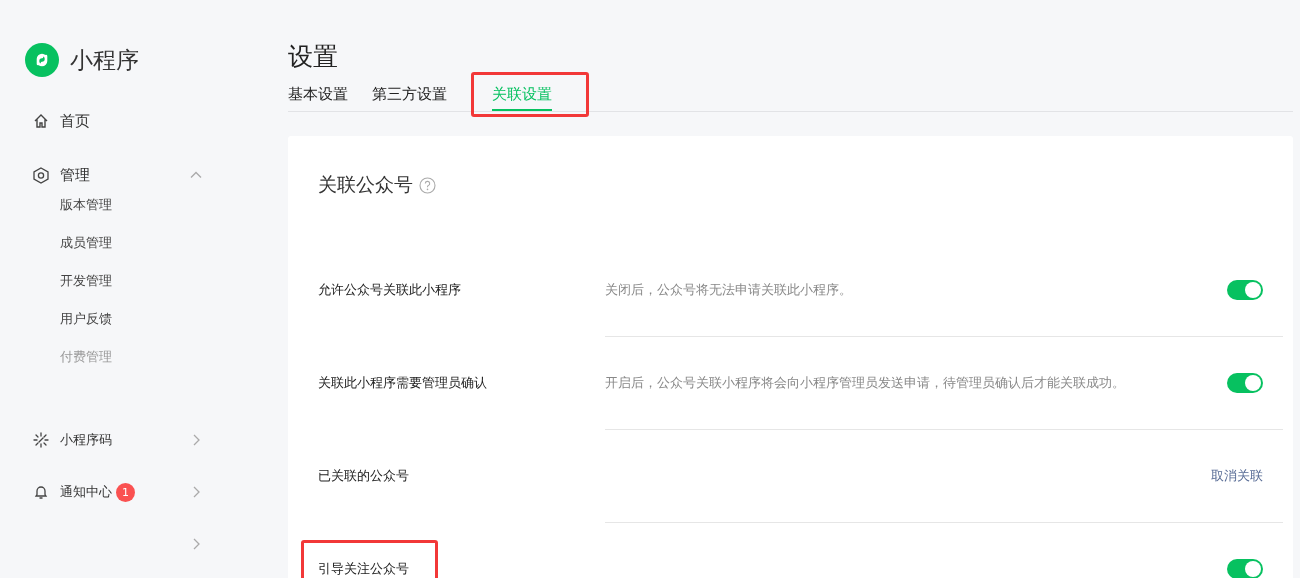  I want to click on count-badge: 1, so click(125, 492).